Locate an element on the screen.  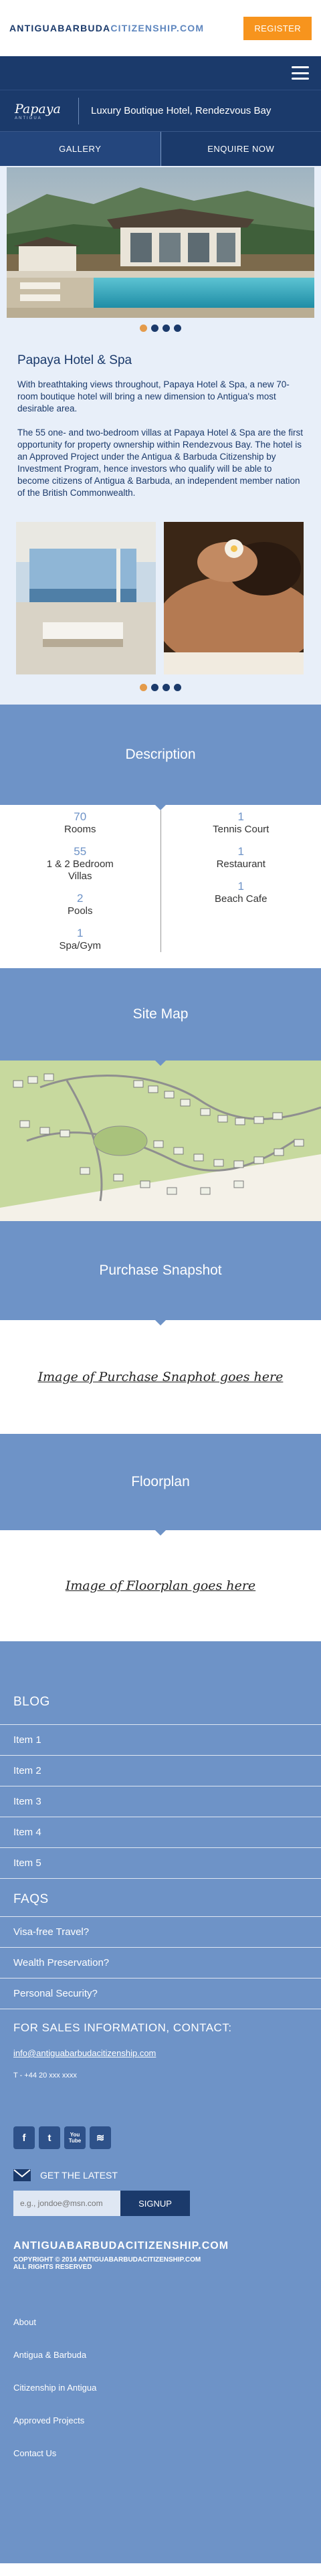
sales-contact-heading: FOR SALES INFORMATION, CONTACT: is located at coordinates (122, 2028).